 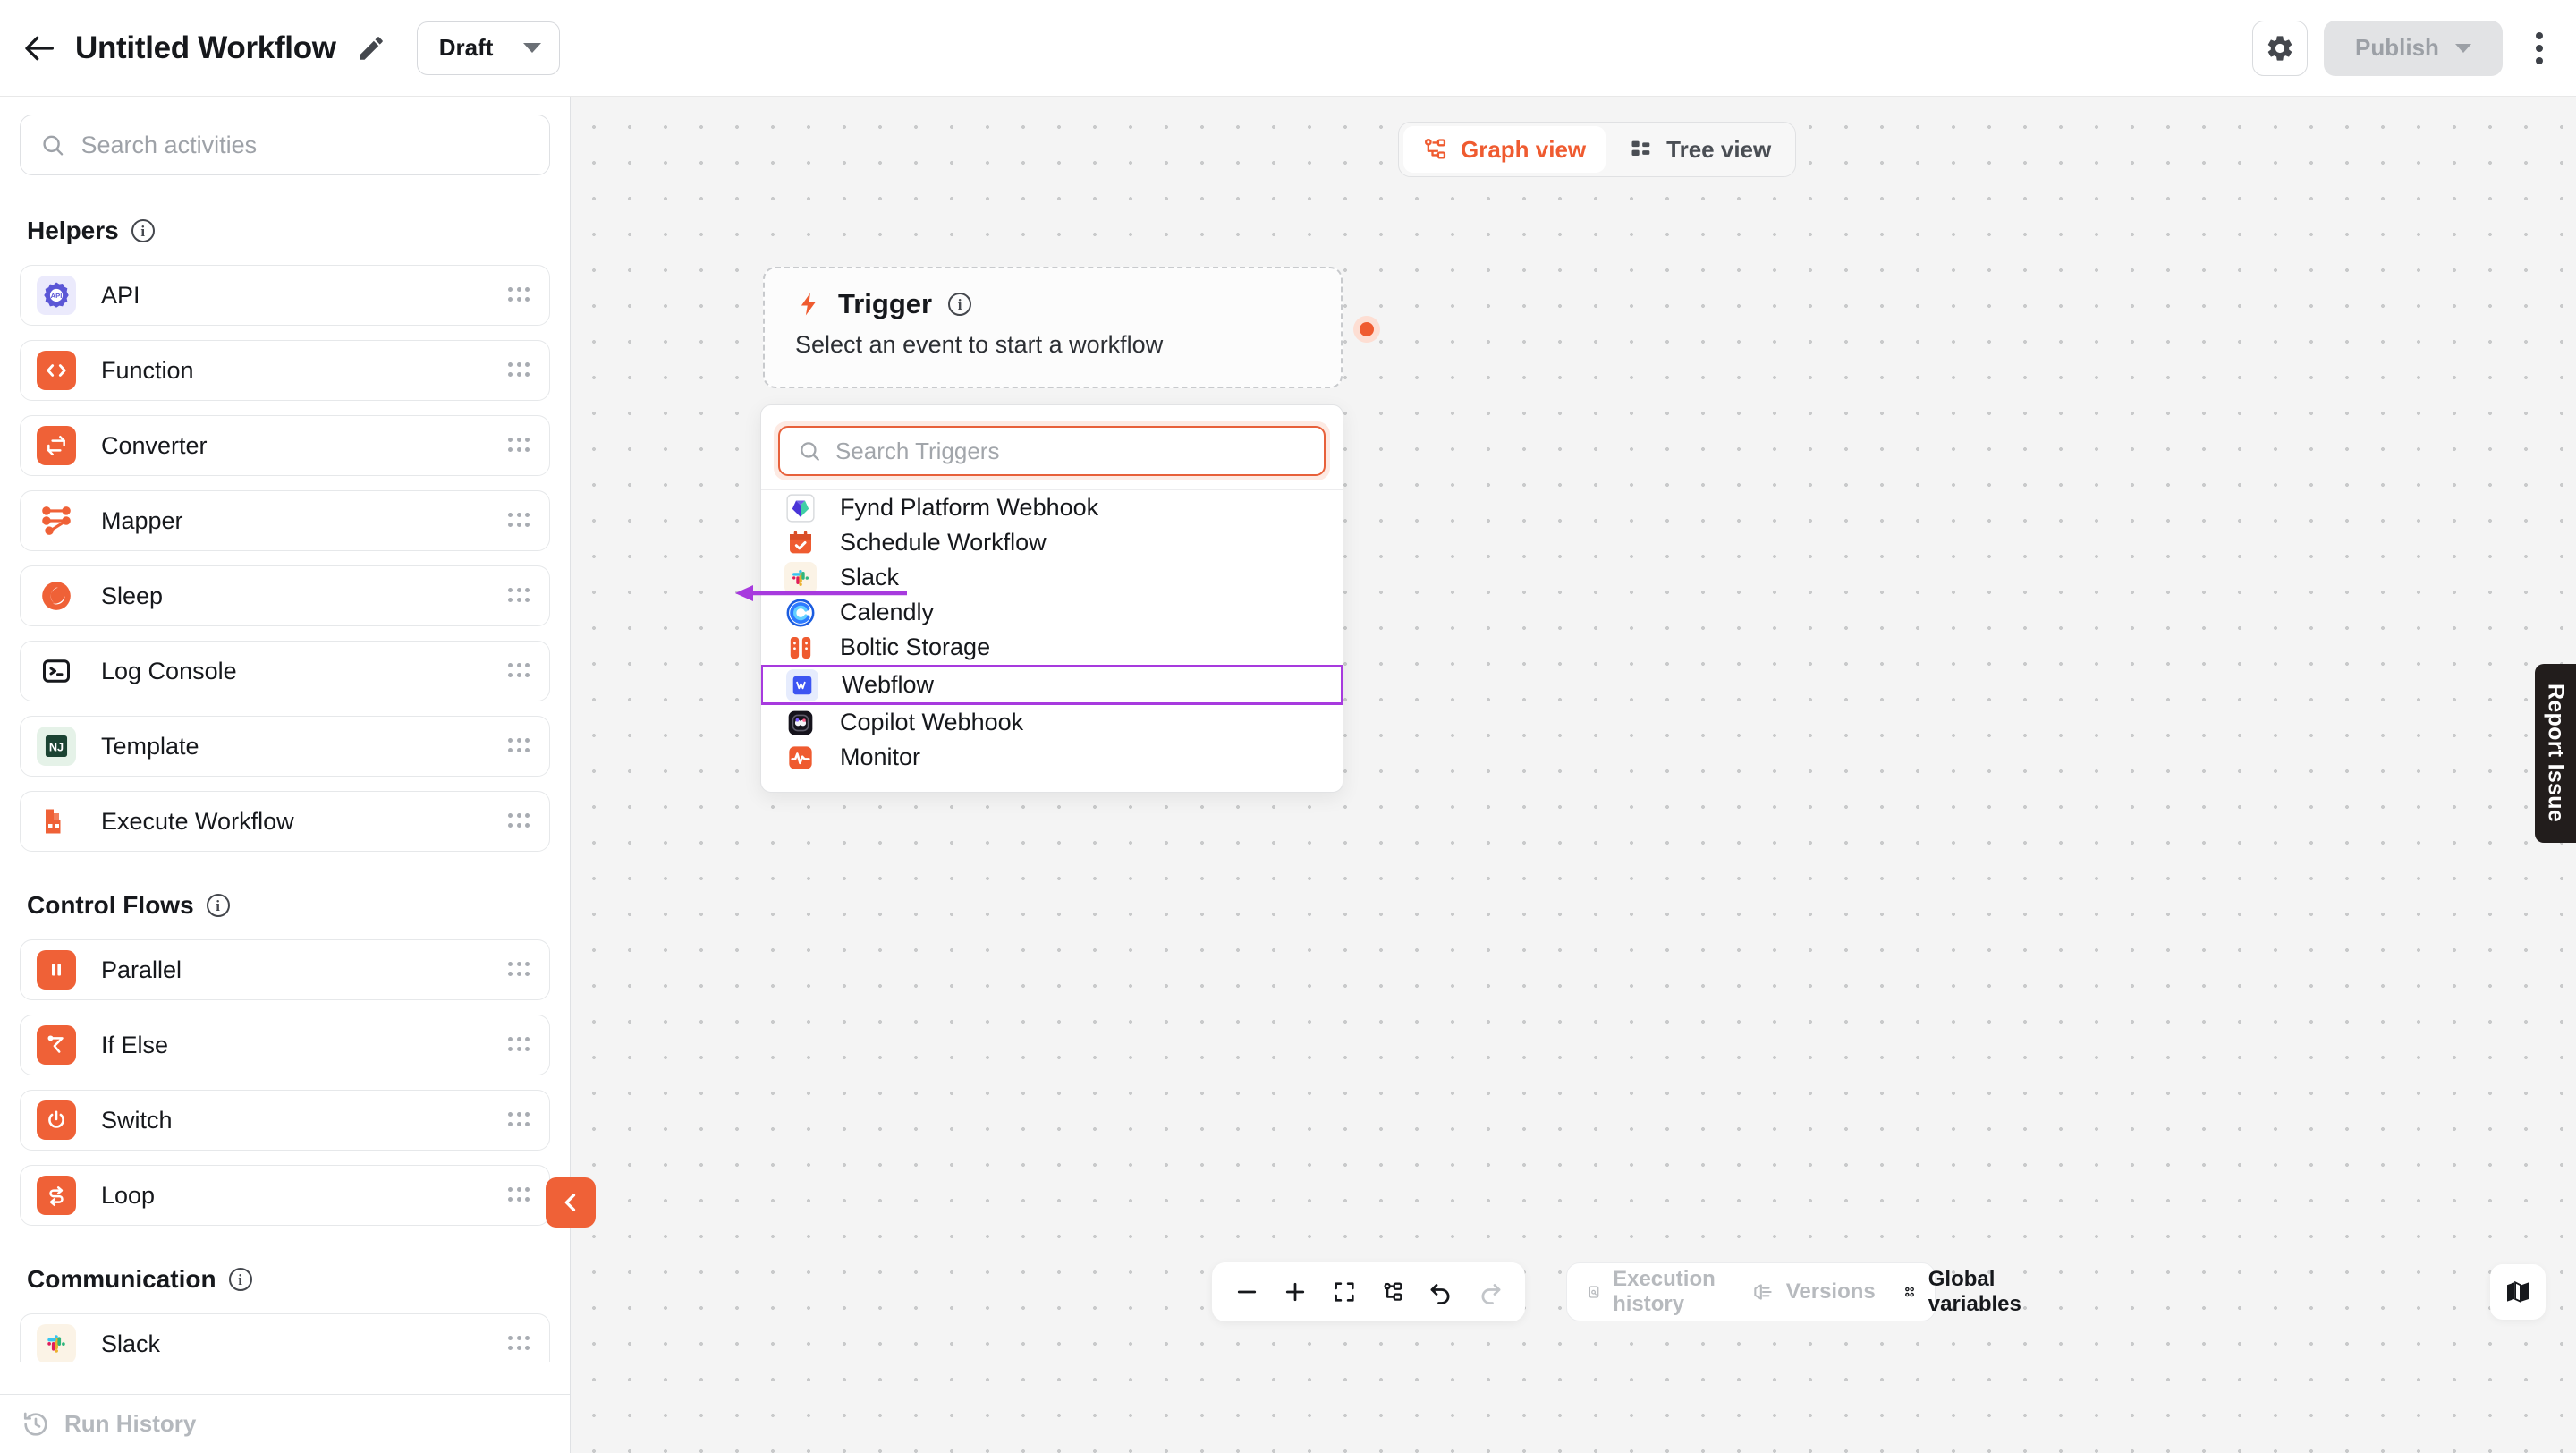 I want to click on monitor-pulse-icon, so click(x=800, y=758).